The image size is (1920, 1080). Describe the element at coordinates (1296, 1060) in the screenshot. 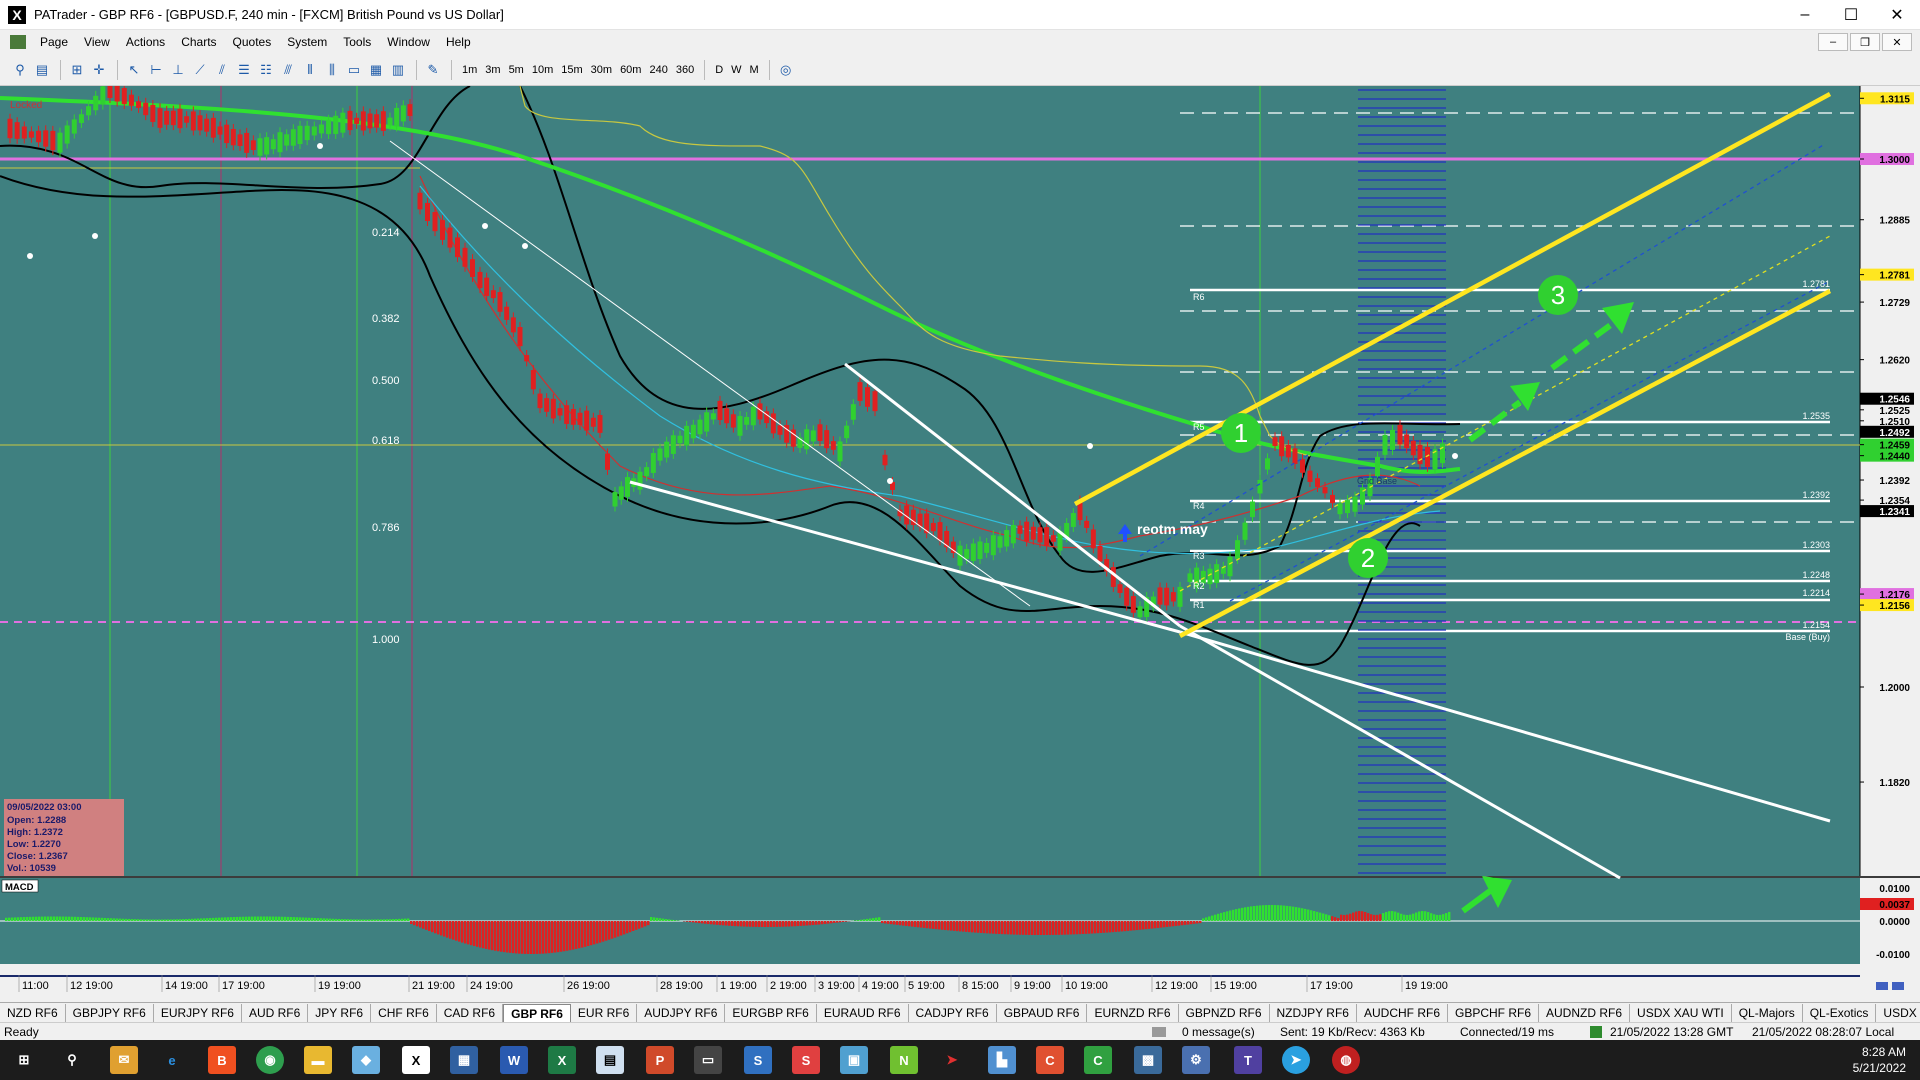

I see `telegram-app-icon: ➤` at that location.